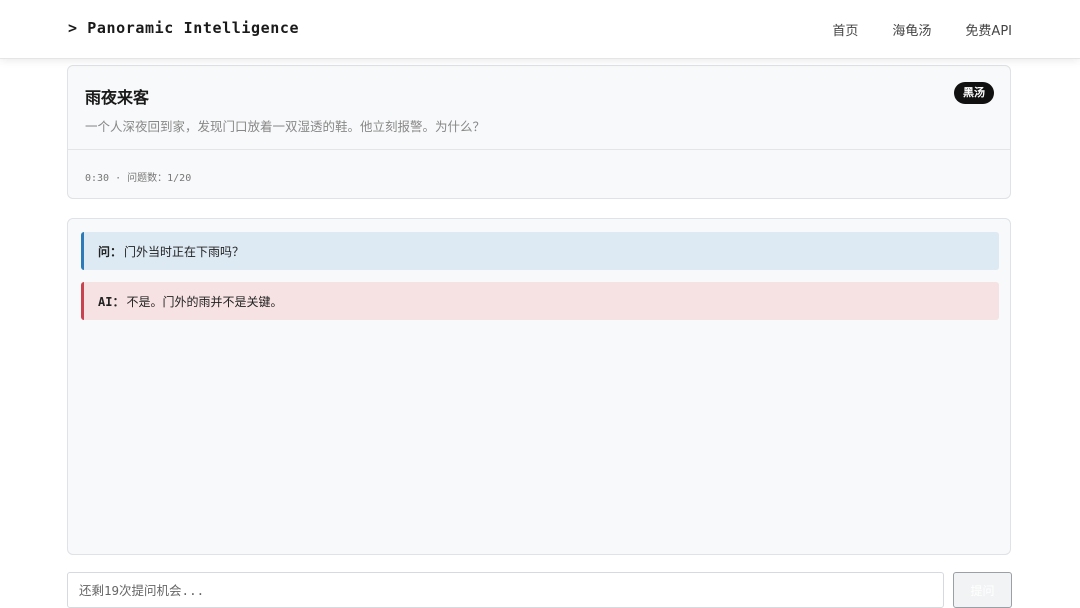  Describe the element at coordinates (845, 29) in the screenshot. I see `nav-link-home: 首页` at that location.